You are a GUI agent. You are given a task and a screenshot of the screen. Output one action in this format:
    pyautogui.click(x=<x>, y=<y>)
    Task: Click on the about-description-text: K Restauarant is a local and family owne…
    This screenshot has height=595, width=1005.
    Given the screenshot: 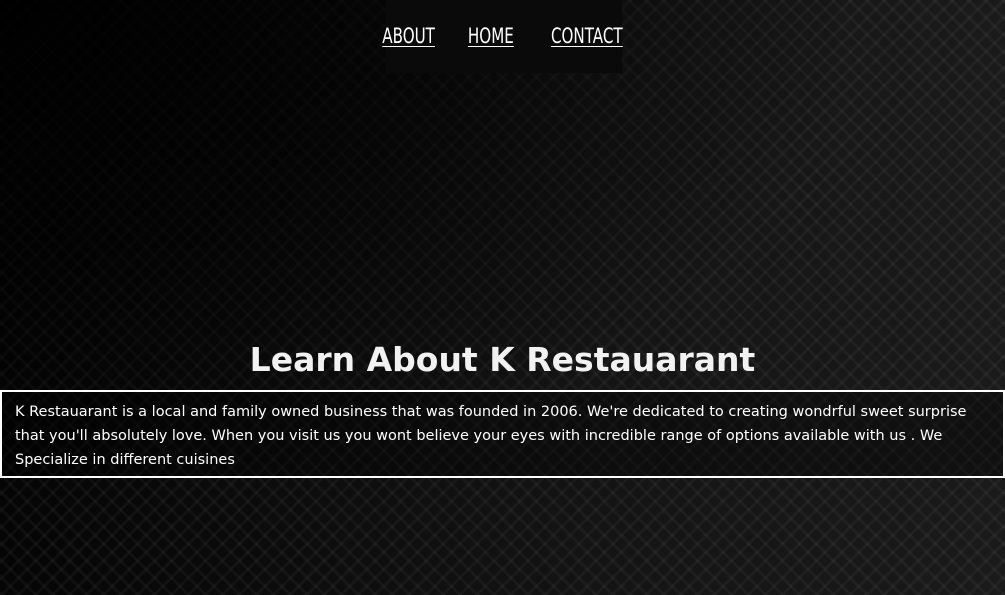 What is the action you would take?
    pyautogui.click(x=491, y=436)
    